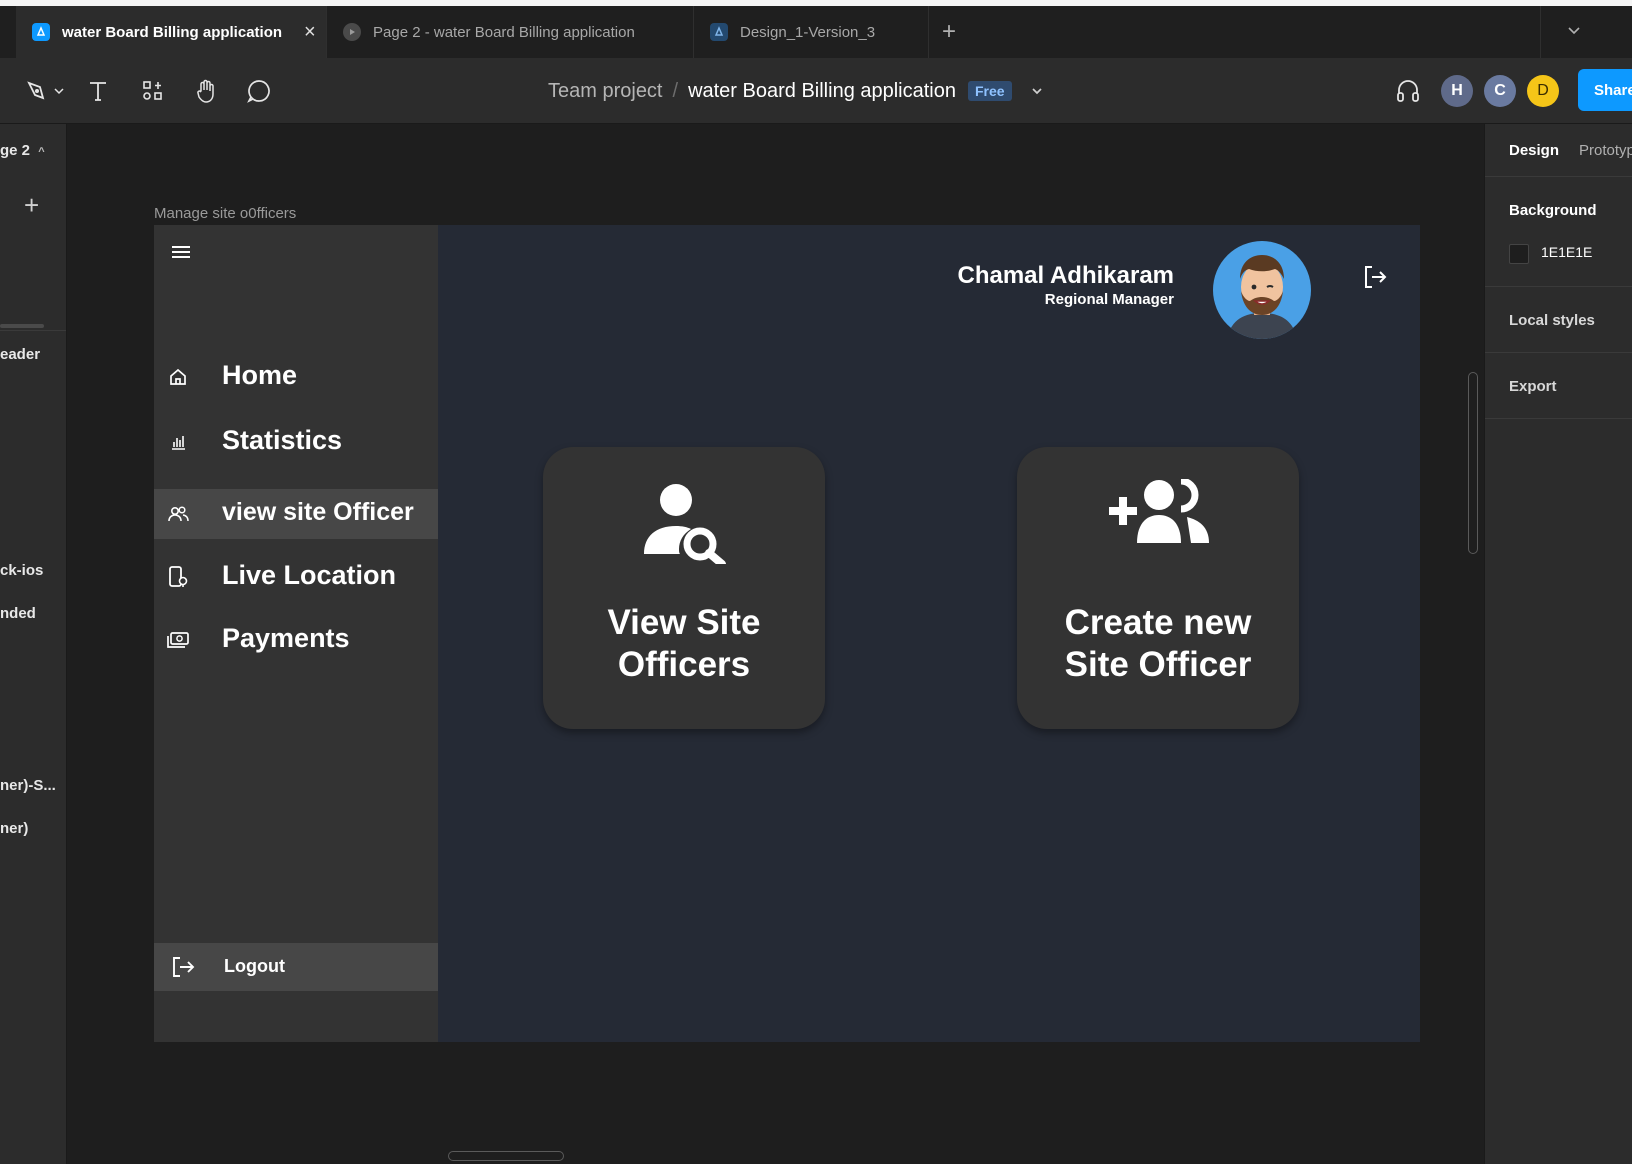  What do you see at coordinates (31, 205) in the screenshot?
I see `add-page-icon: +` at bounding box center [31, 205].